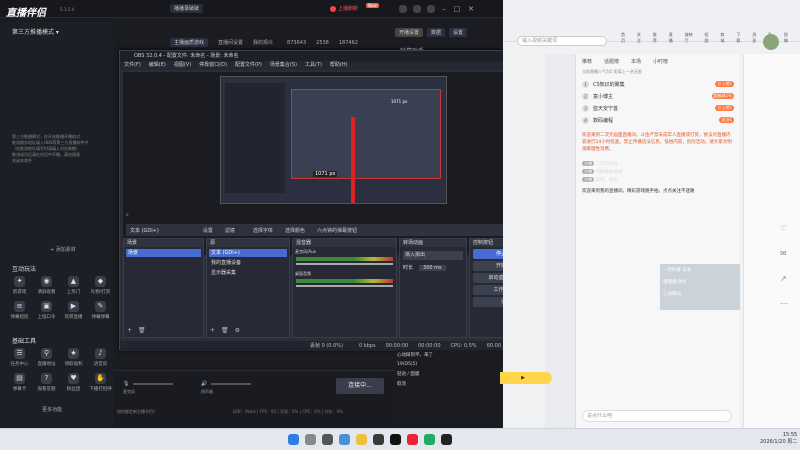  What do you see at coordinates (248, 253) in the screenshot?
I see `source-item: 文本 (GDI+)` at bounding box center [248, 253].